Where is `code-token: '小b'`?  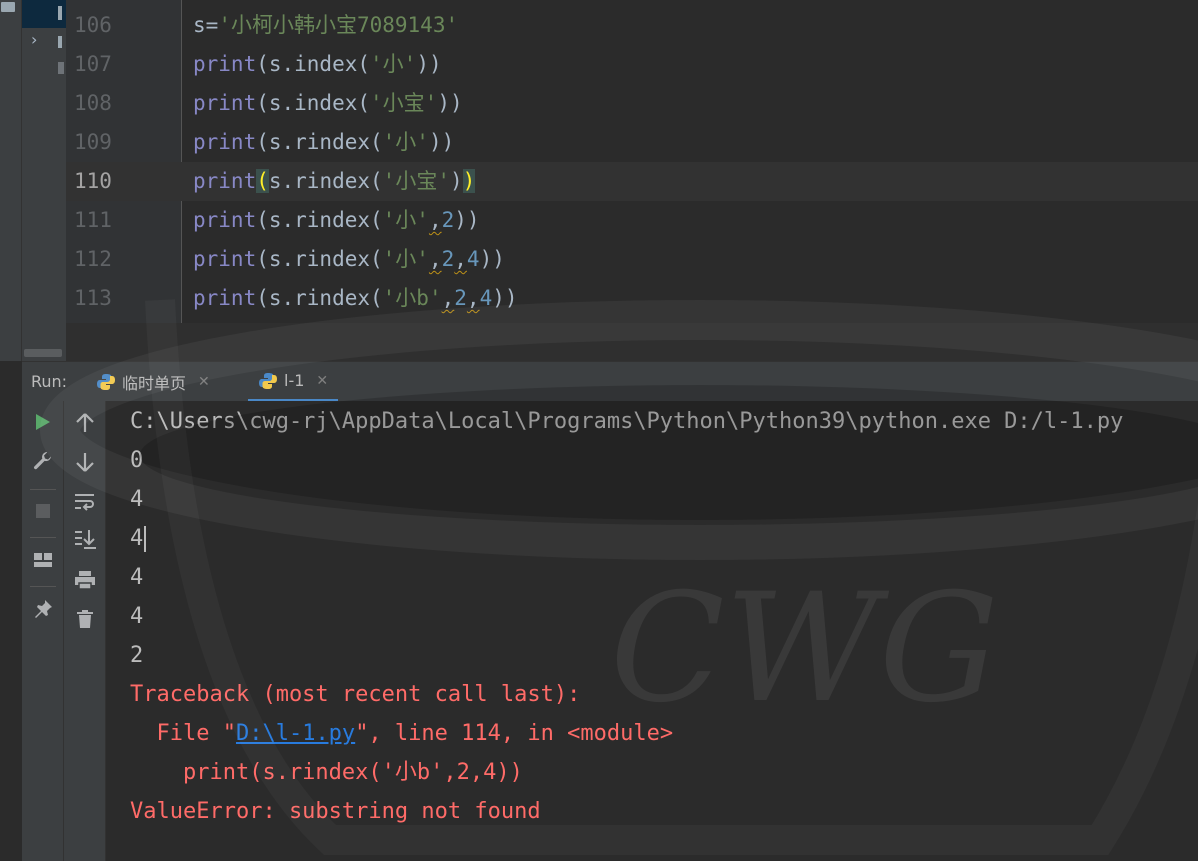
code-token: '小b' is located at coordinates (412, 298).